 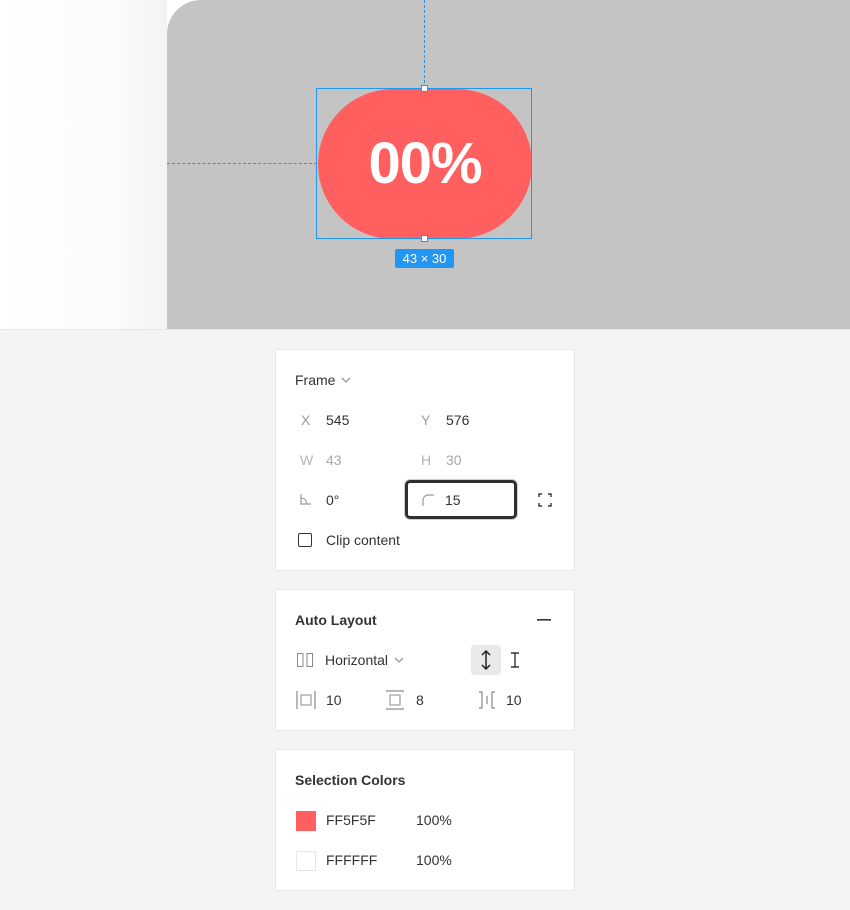 I want to click on item-spacing-input: 10, so click(x=514, y=700).